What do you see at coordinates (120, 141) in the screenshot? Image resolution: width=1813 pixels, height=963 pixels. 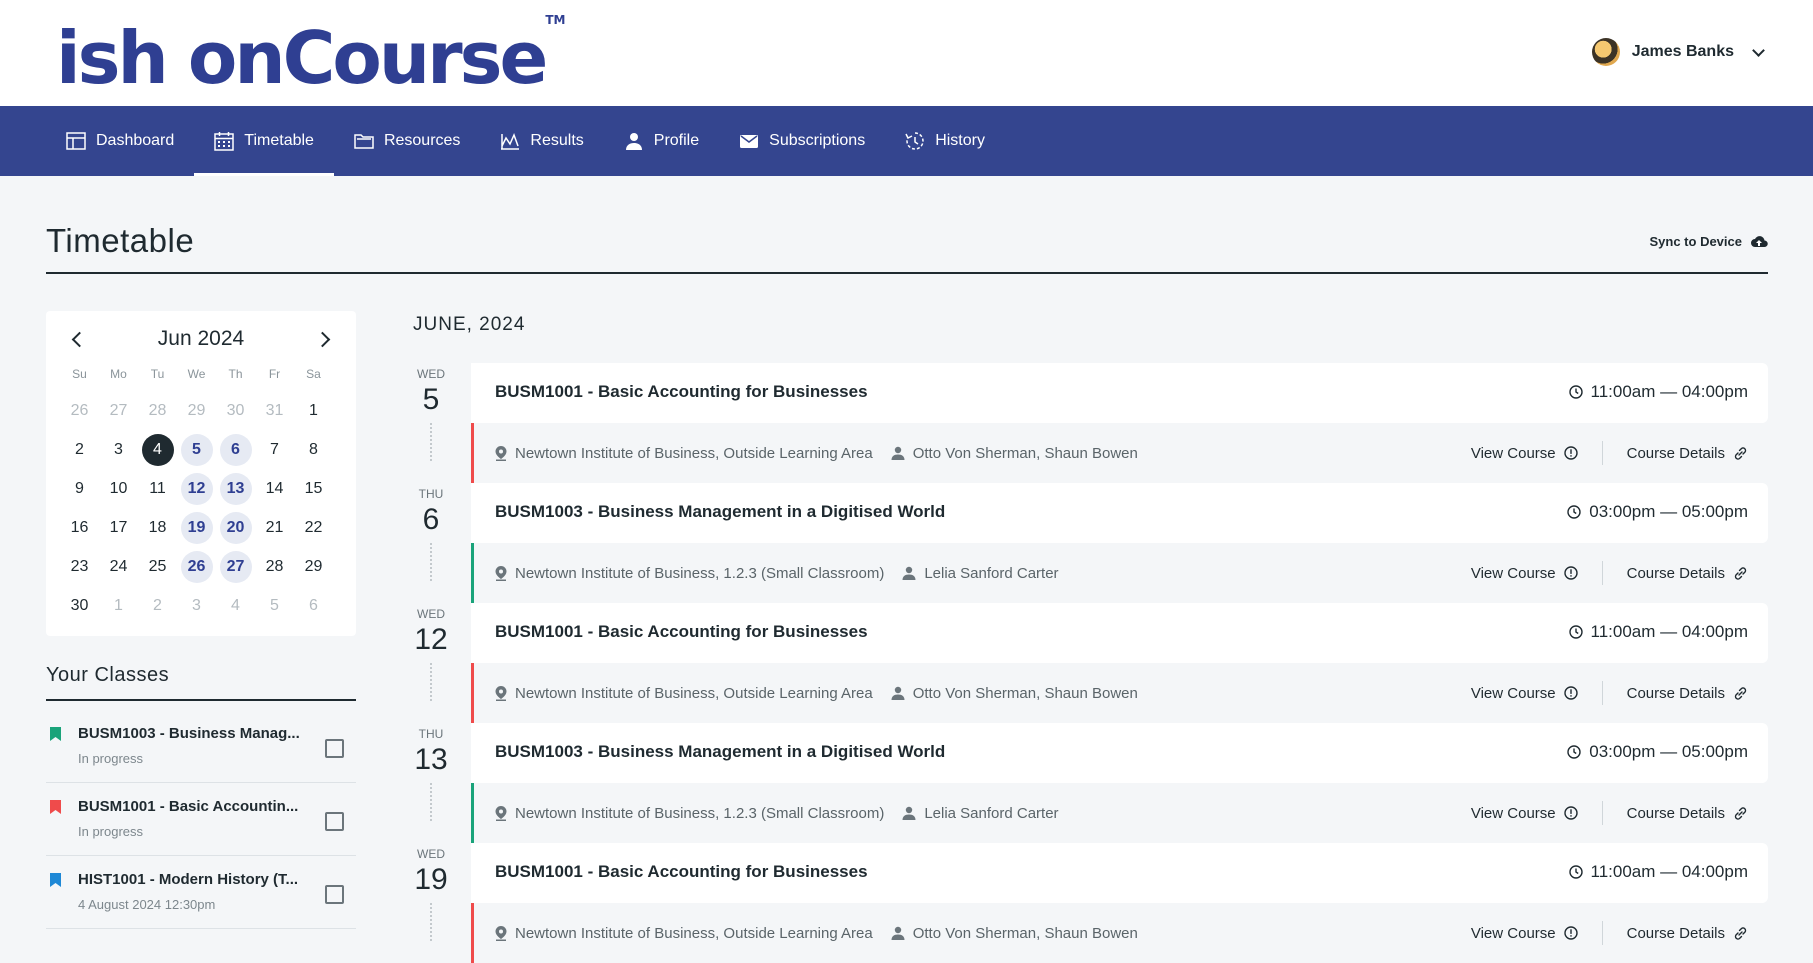 I see `nav-item-dashboard: Dashboard` at bounding box center [120, 141].